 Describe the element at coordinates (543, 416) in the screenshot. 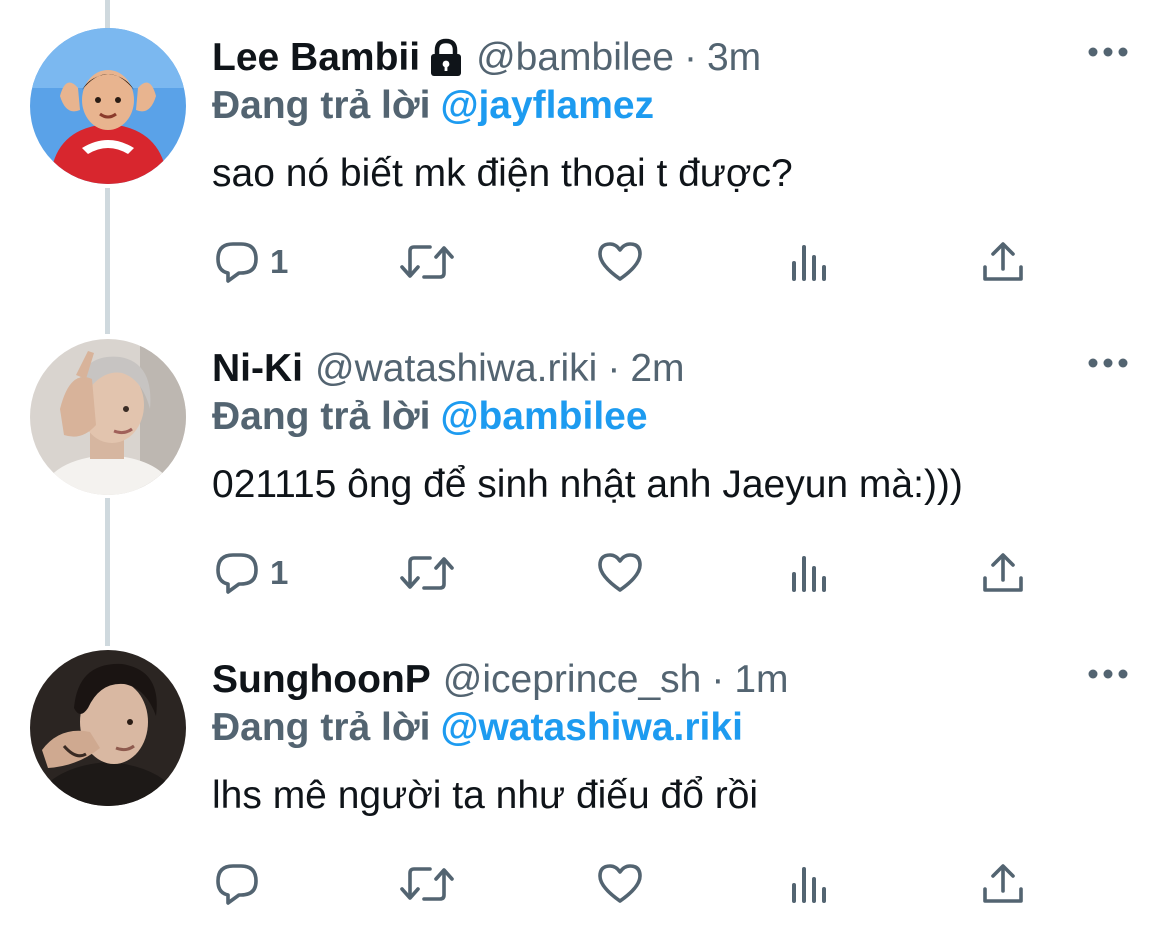

I see `reply-mention-link: @bambilee` at that location.